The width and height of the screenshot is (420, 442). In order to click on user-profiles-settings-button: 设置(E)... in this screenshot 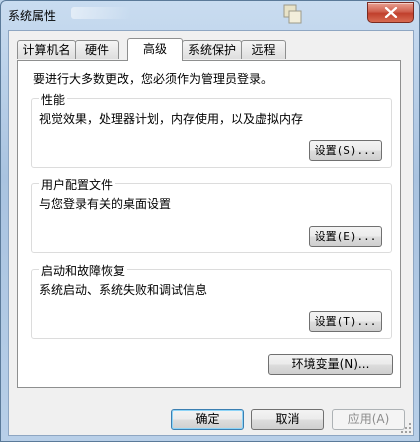, I will do `click(345, 236)`.